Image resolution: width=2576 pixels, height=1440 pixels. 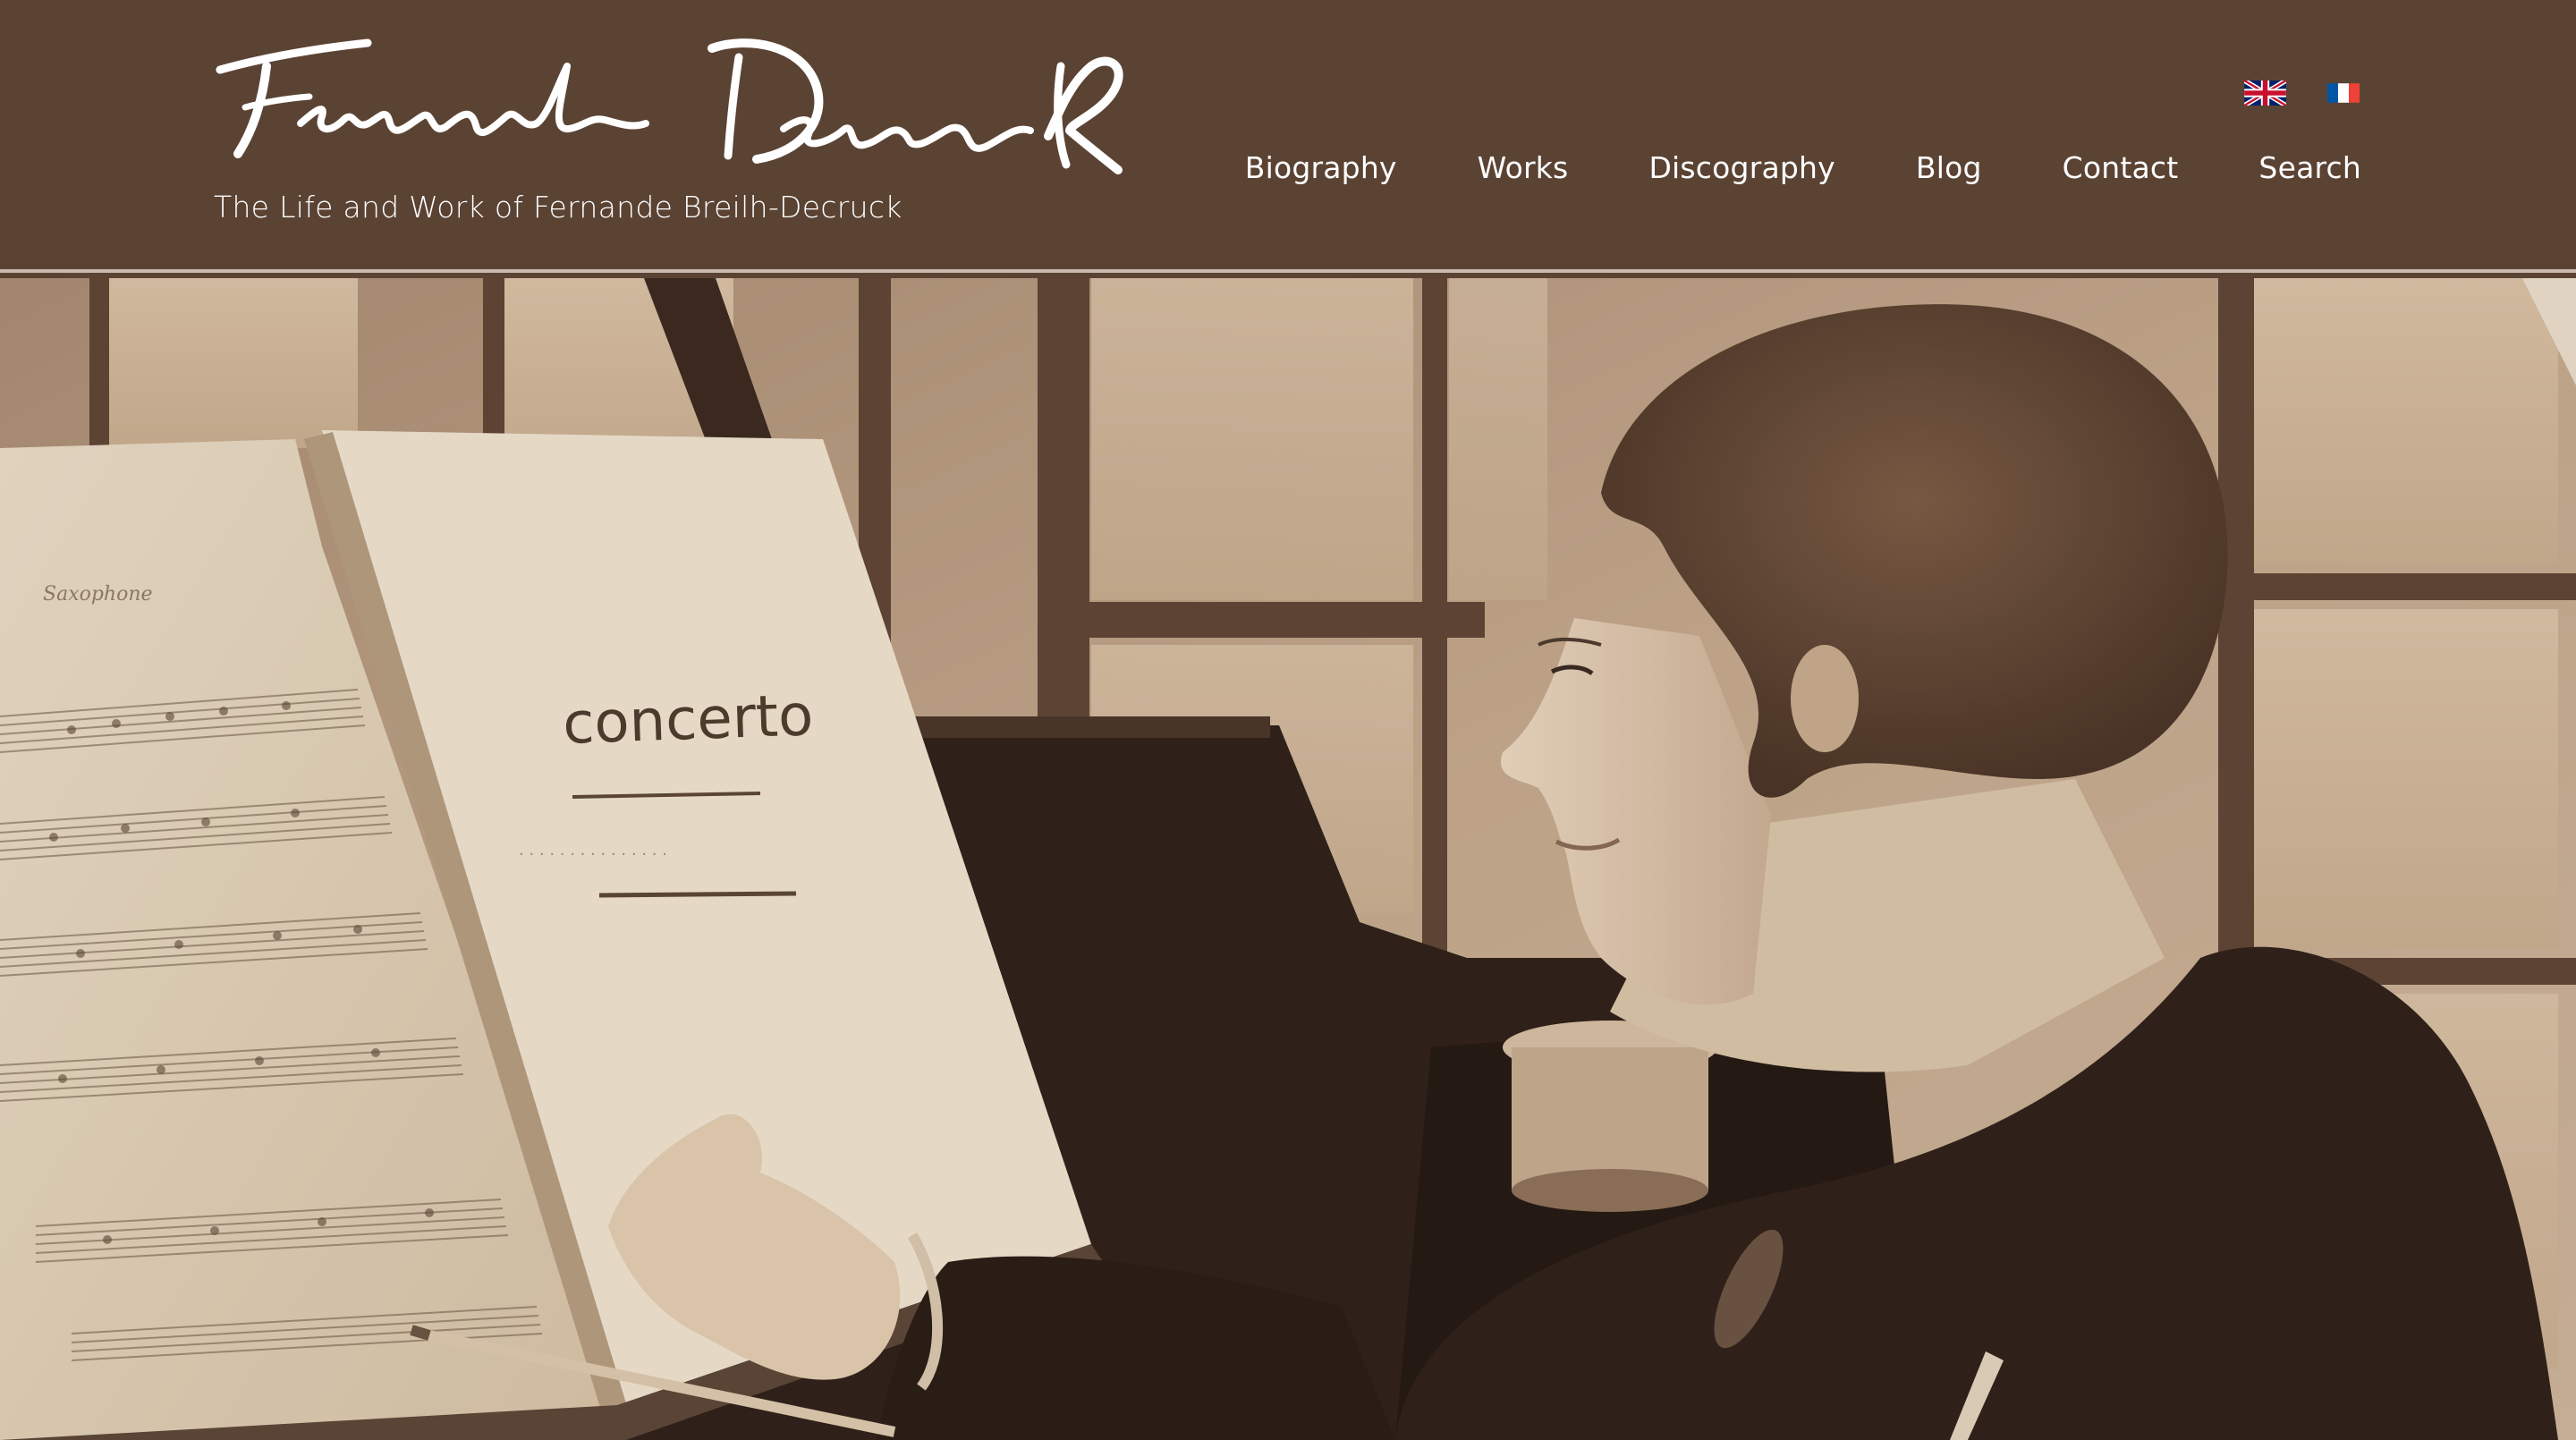 What do you see at coordinates (2309, 168) in the screenshot?
I see `nav-item-search: Search` at bounding box center [2309, 168].